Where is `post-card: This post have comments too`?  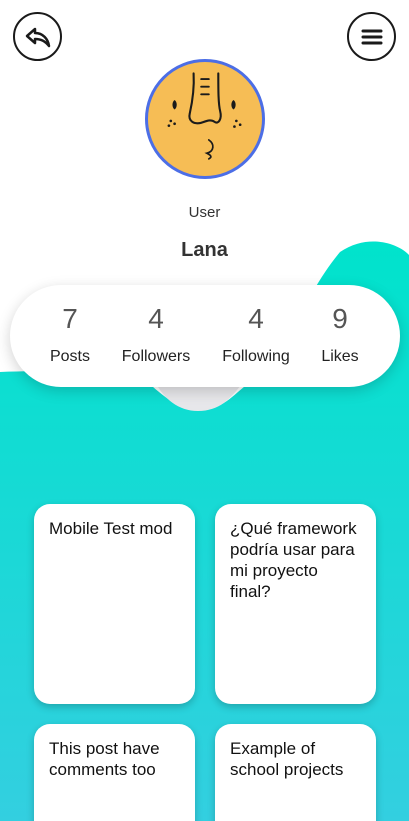 post-card: This post have comments too is located at coordinates (114, 772).